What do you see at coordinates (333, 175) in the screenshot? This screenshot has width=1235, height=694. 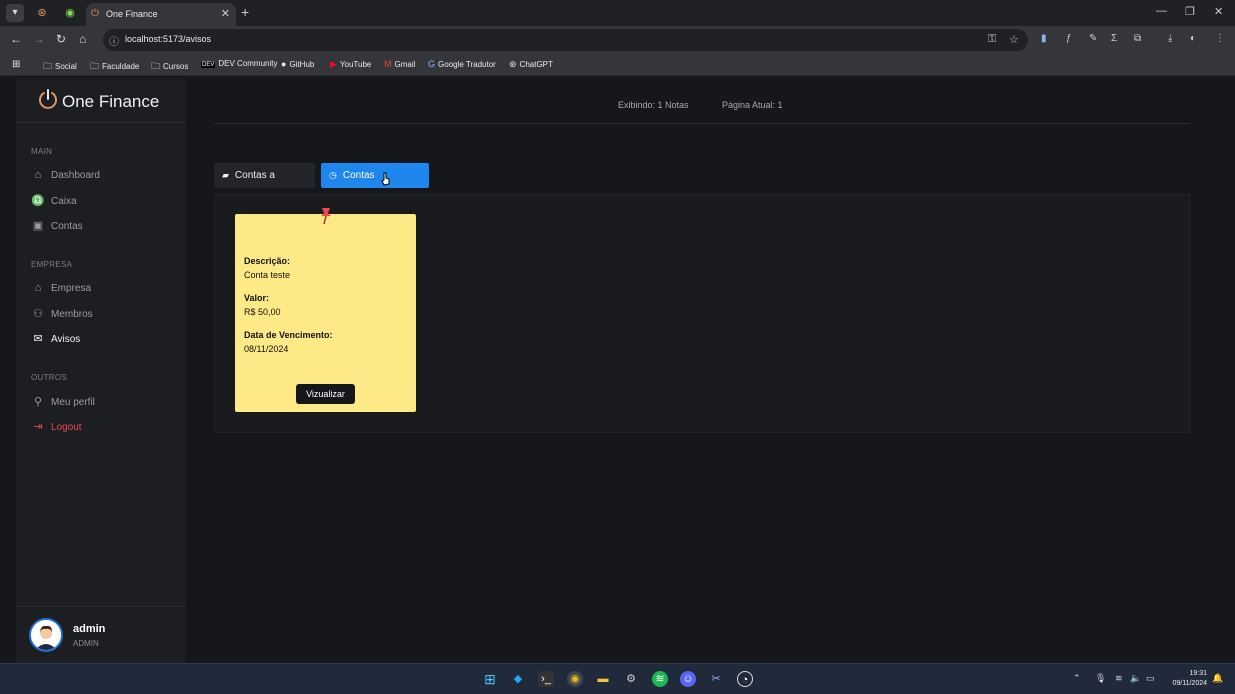 I see `clock-icon: ◷` at bounding box center [333, 175].